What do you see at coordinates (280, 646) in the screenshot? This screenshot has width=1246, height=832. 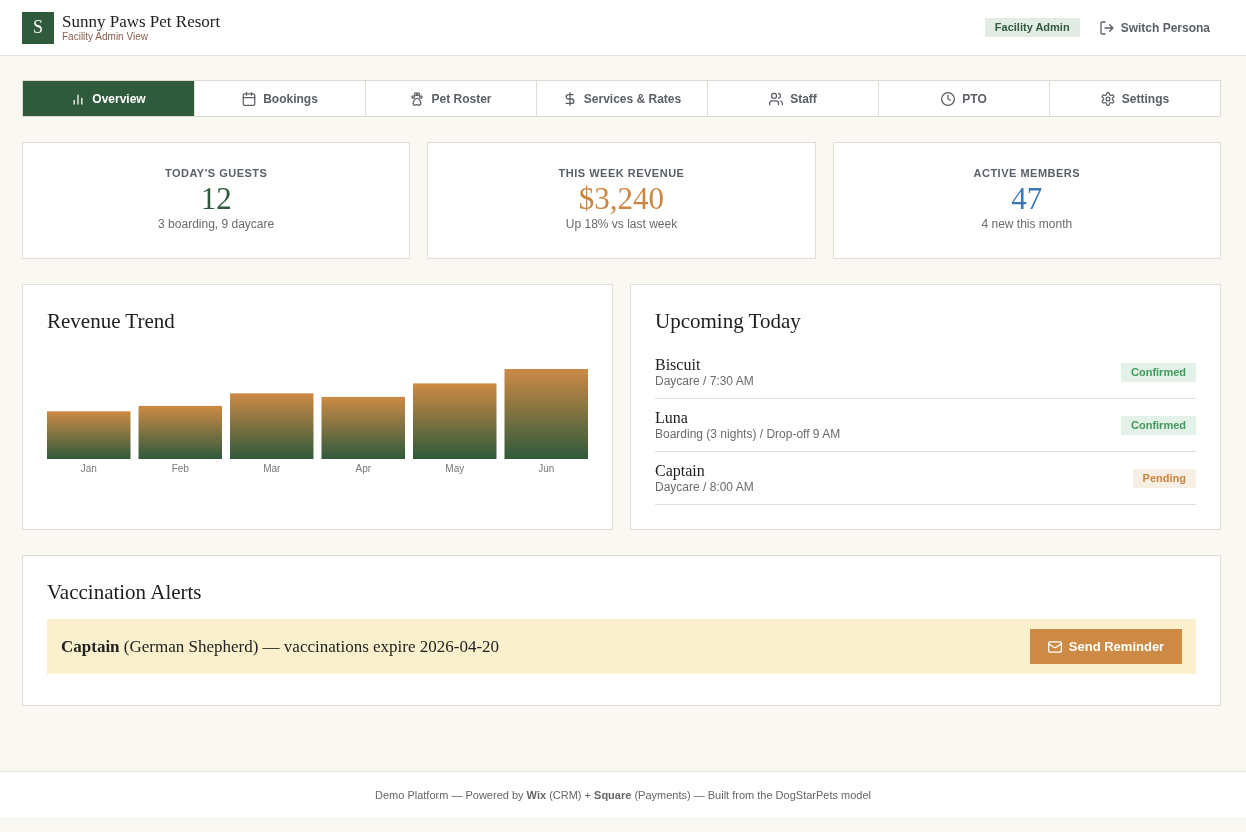 I see `alert-text: Captain (German Shepherd) — vaccinations expire 2026-04-20` at bounding box center [280, 646].